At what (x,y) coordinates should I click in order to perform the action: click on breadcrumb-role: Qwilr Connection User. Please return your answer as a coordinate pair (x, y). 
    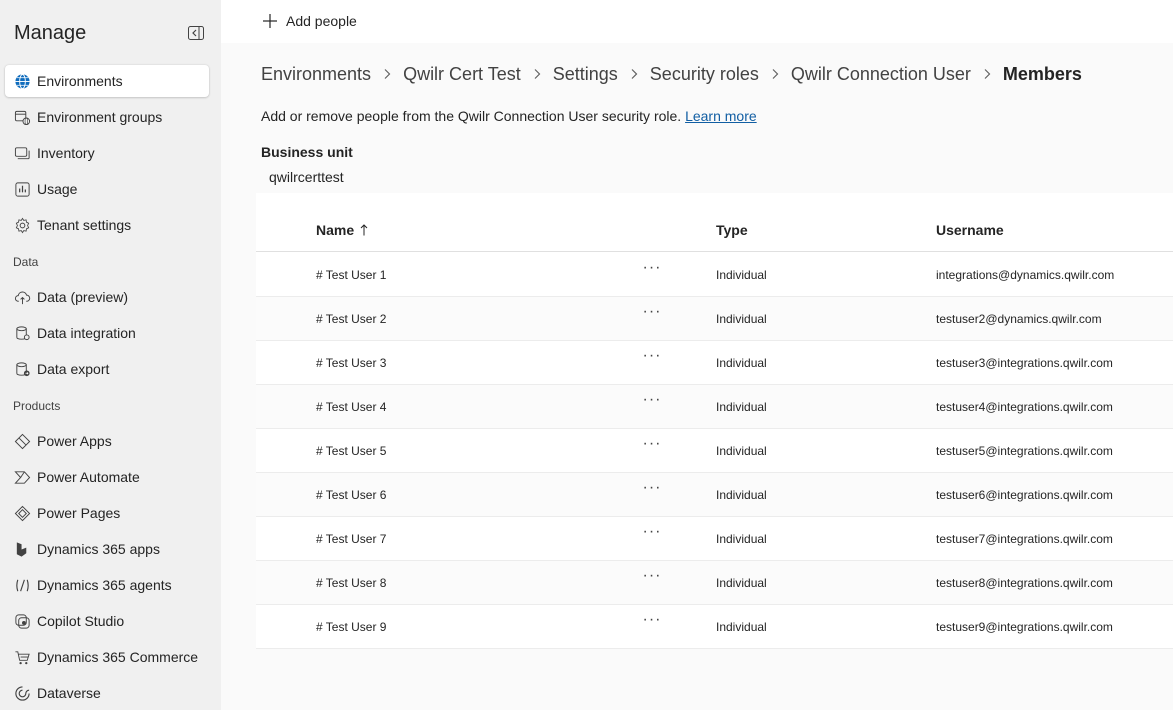
    Looking at the image, I should click on (881, 74).